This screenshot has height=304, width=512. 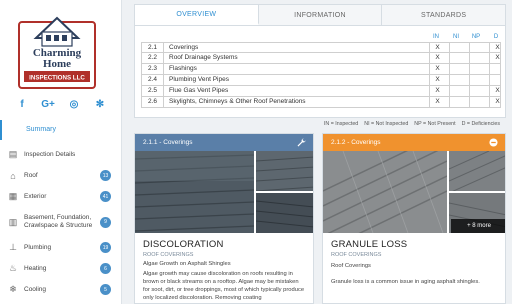 I want to click on company-logo: Charming Home INSPECTIONS LLC, so click(x=57, y=49).